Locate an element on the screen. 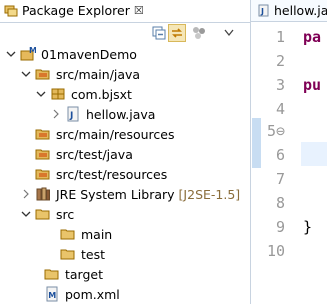  line-number: 10 is located at coordinates (275, 251).